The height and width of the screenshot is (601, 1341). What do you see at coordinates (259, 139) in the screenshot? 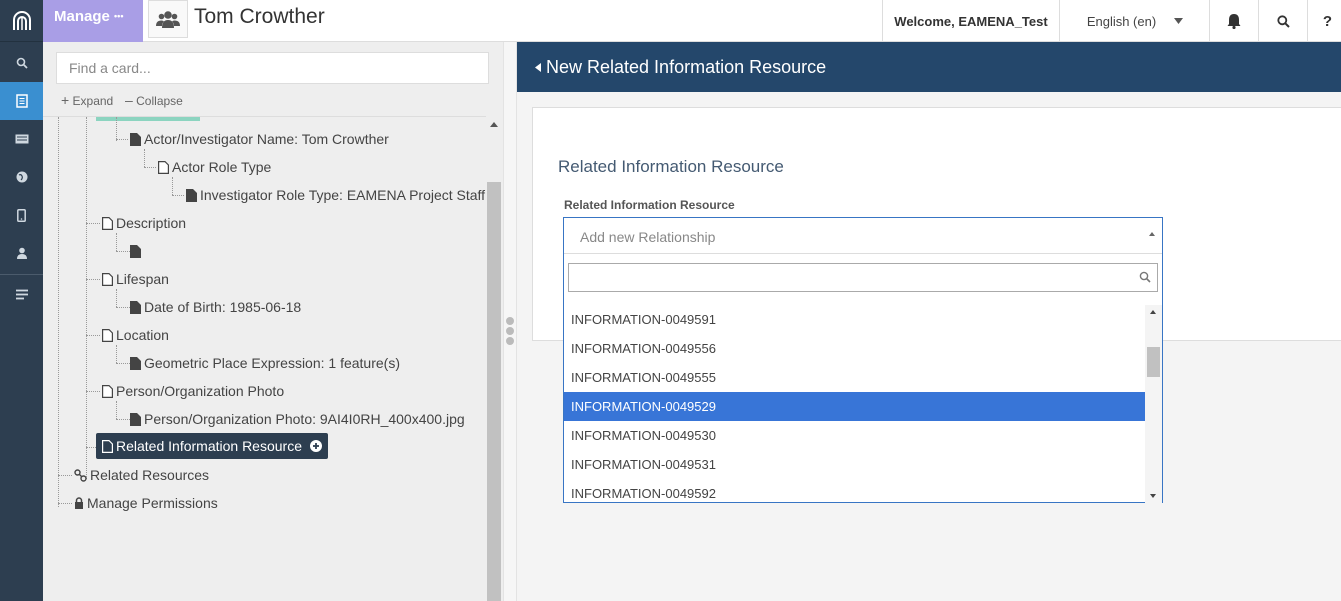
I see `tree-node-actor-name: Actor/Investigator Name: Tom Crowther` at bounding box center [259, 139].